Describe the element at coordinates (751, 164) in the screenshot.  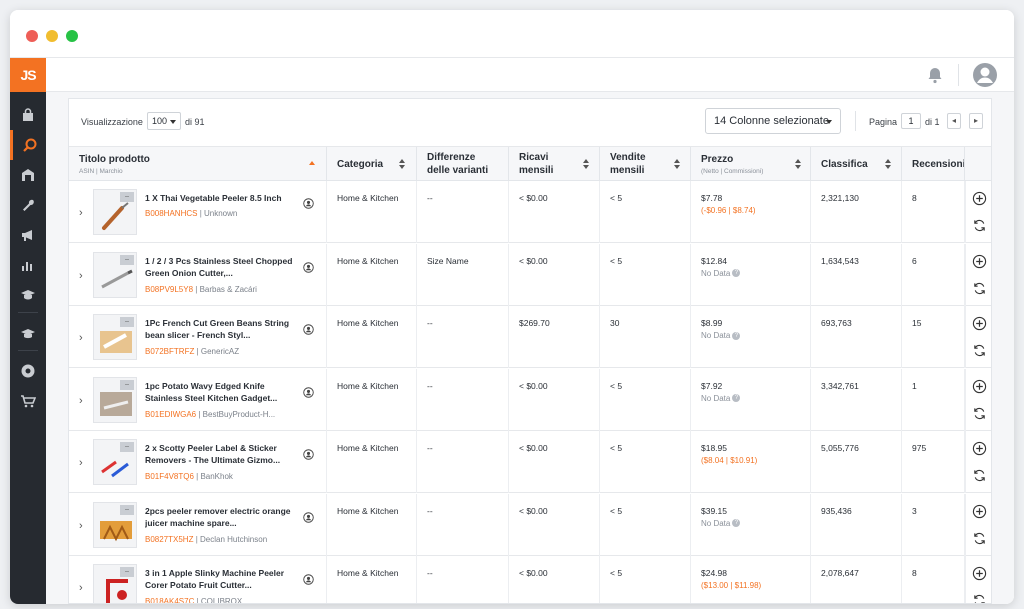
I see `column-header-price: Prezzo (Netto | Commissioni)` at that location.